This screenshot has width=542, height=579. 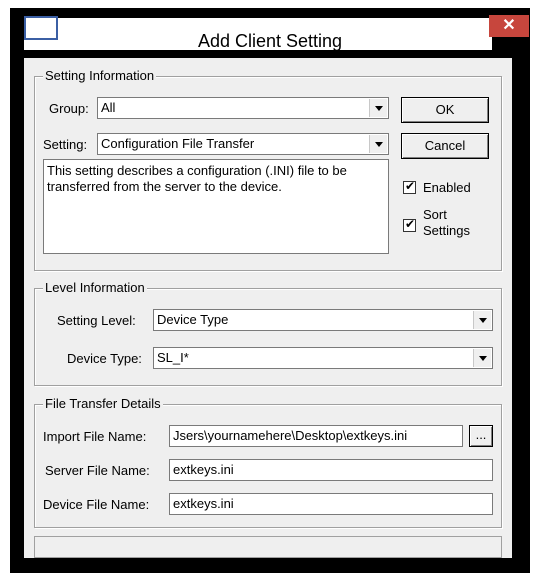 What do you see at coordinates (203, 503) in the screenshot?
I see `device-file-name-value: extkeys.ini` at bounding box center [203, 503].